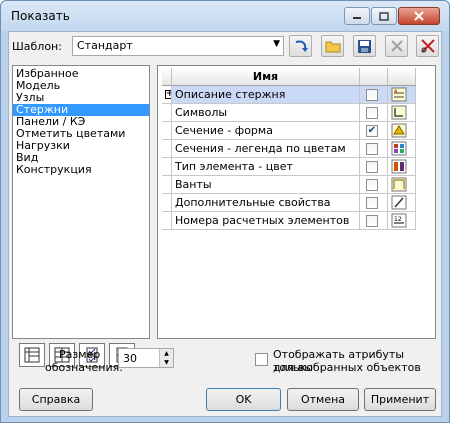 The image size is (450, 423). What do you see at coordinates (130, 358) in the screenshot?
I see `size-value: 30` at bounding box center [130, 358].